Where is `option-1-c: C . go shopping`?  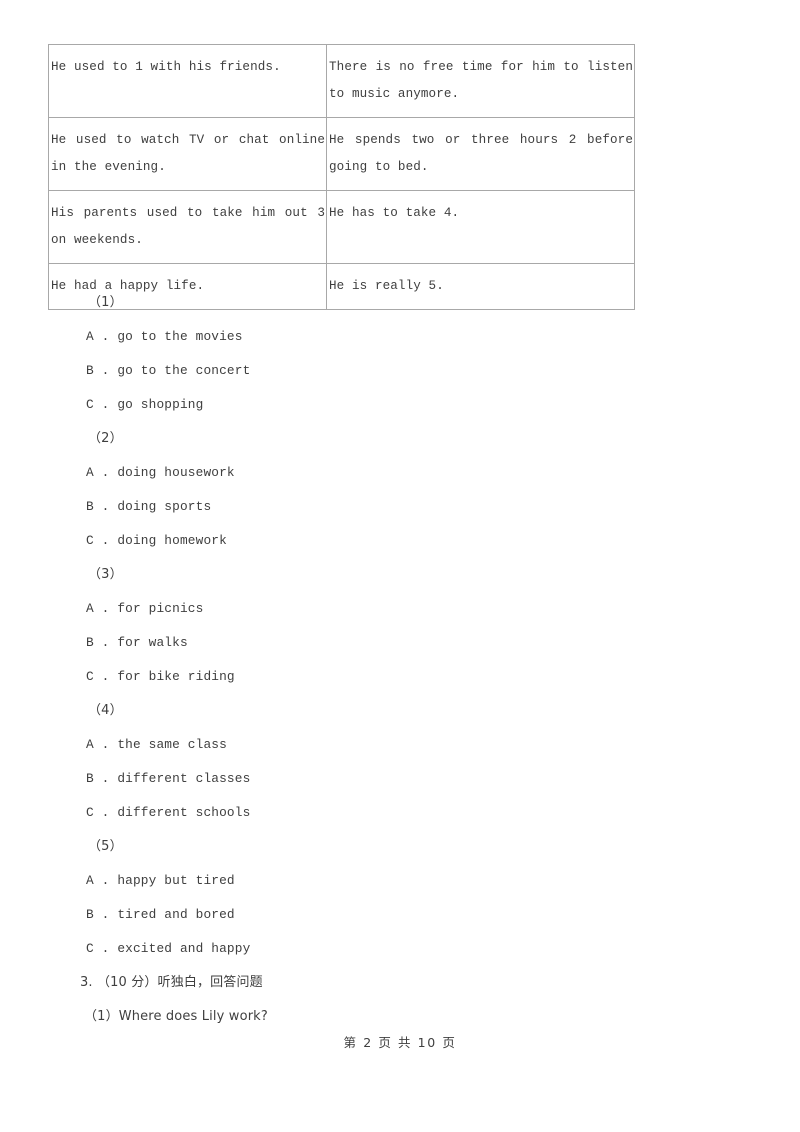
option-1-c: C . go shopping is located at coordinates (400, 405).